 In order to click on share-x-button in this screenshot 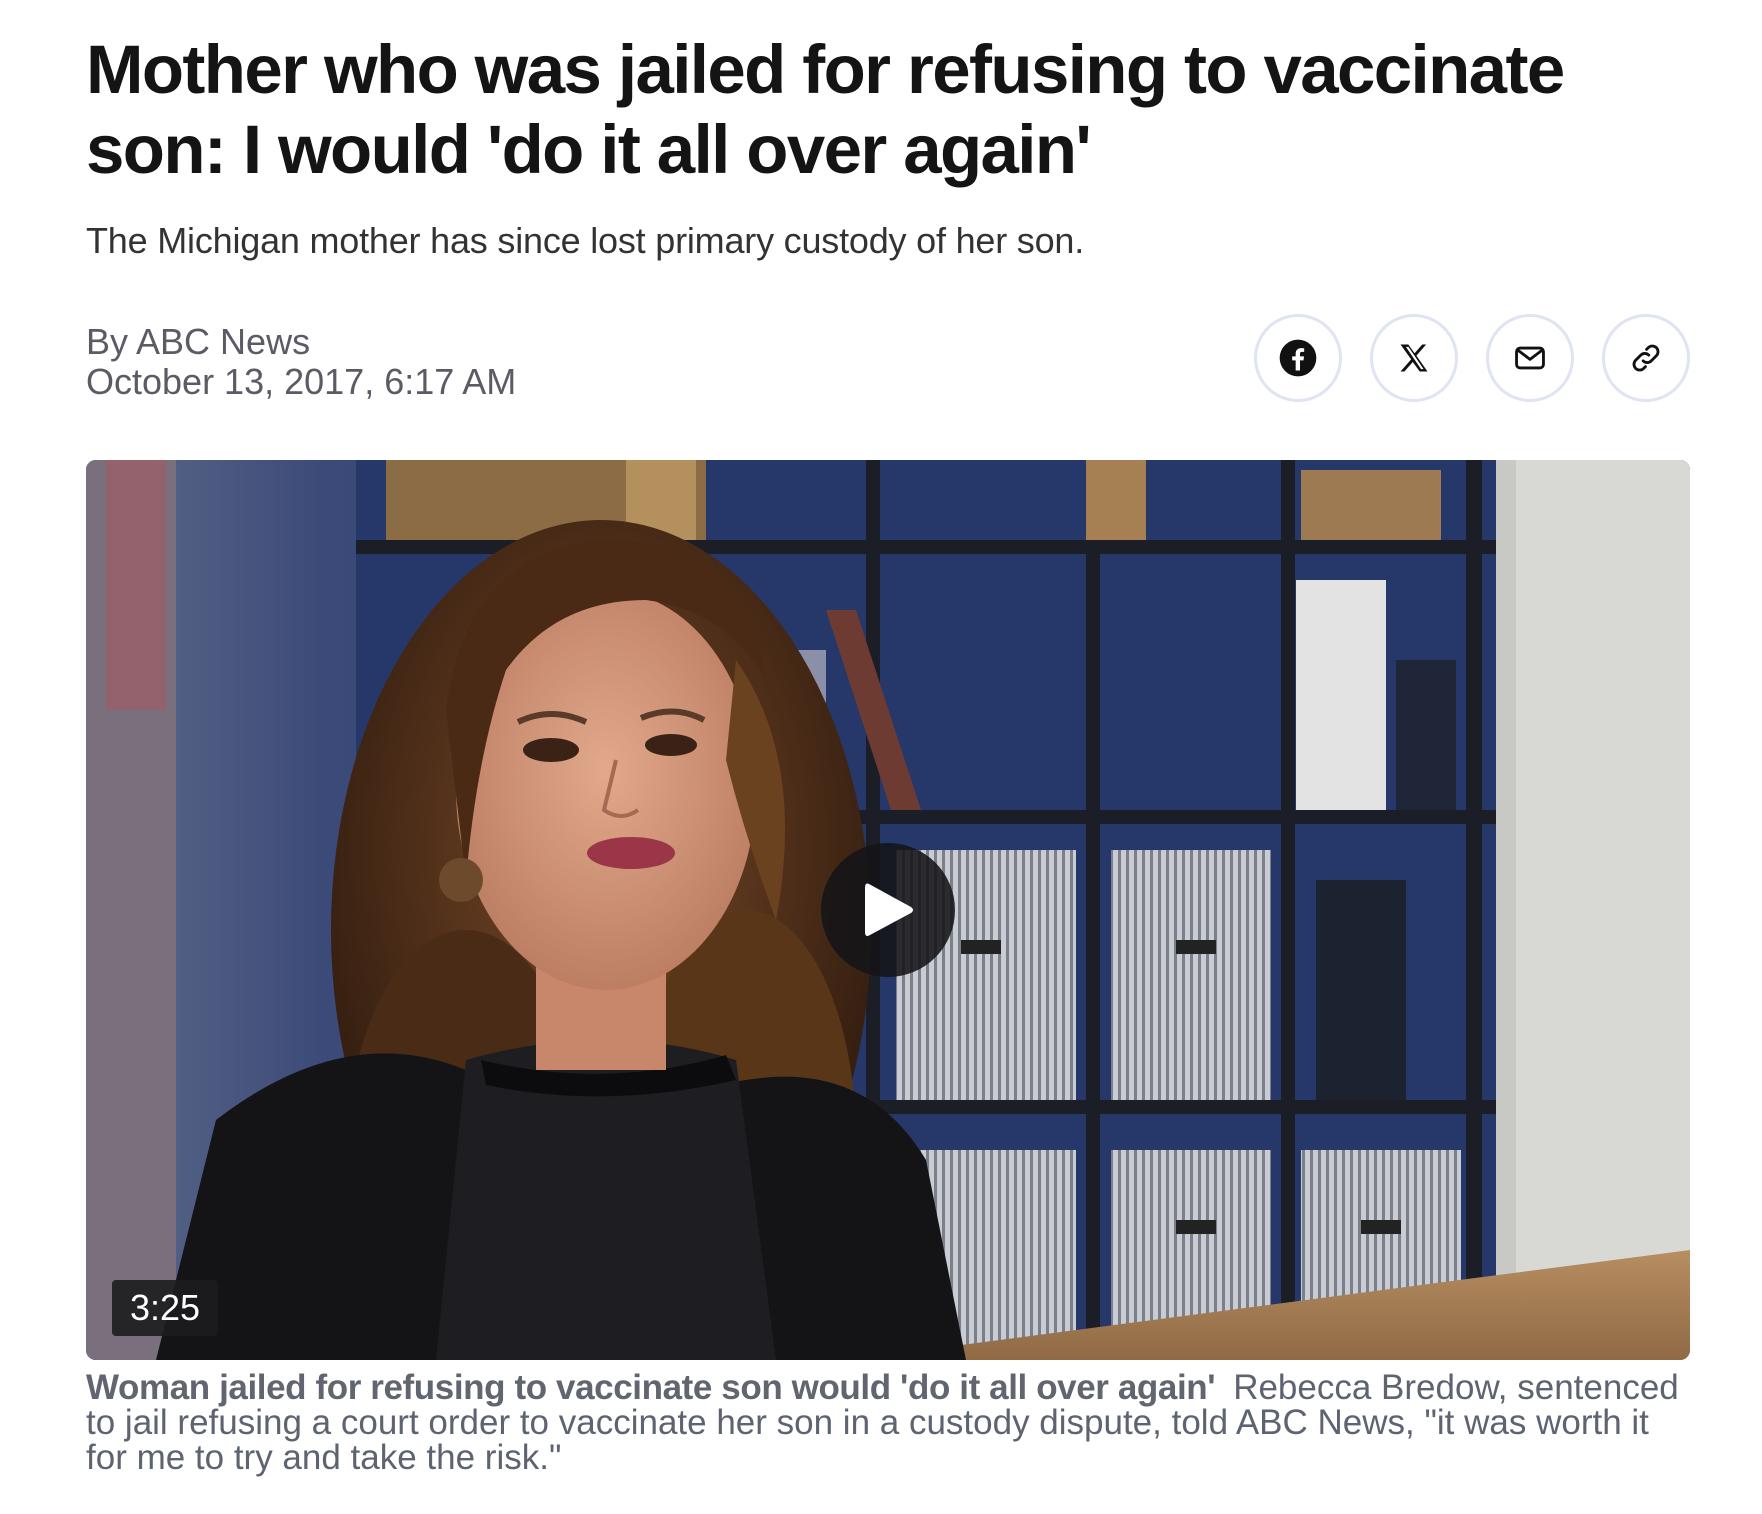, I will do `click(1414, 358)`.